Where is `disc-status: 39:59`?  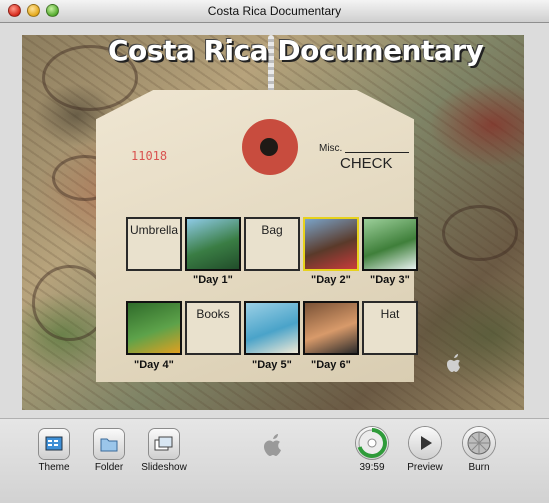 disc-status: 39:59 is located at coordinates (372, 450).